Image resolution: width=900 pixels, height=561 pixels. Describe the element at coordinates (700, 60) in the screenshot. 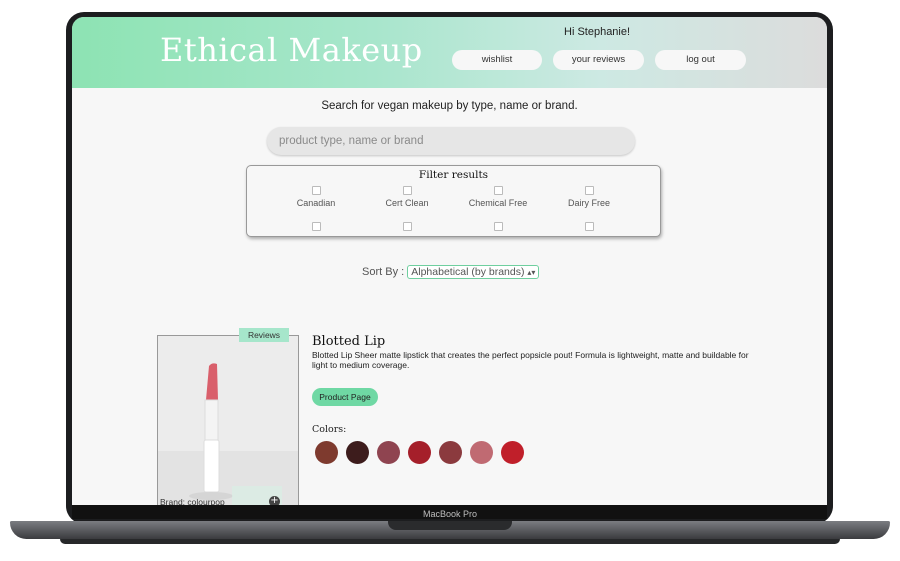

I see `log-out-button: log out` at that location.